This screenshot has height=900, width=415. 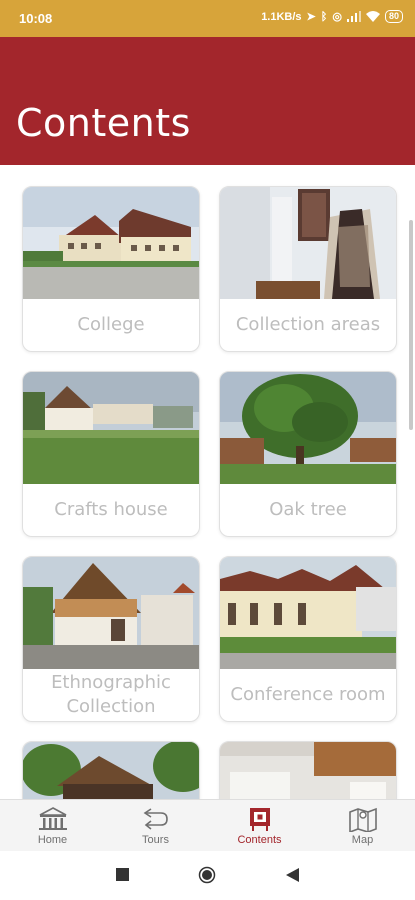 What do you see at coordinates (103, 123) in the screenshot?
I see `page-title: Contents` at bounding box center [103, 123].